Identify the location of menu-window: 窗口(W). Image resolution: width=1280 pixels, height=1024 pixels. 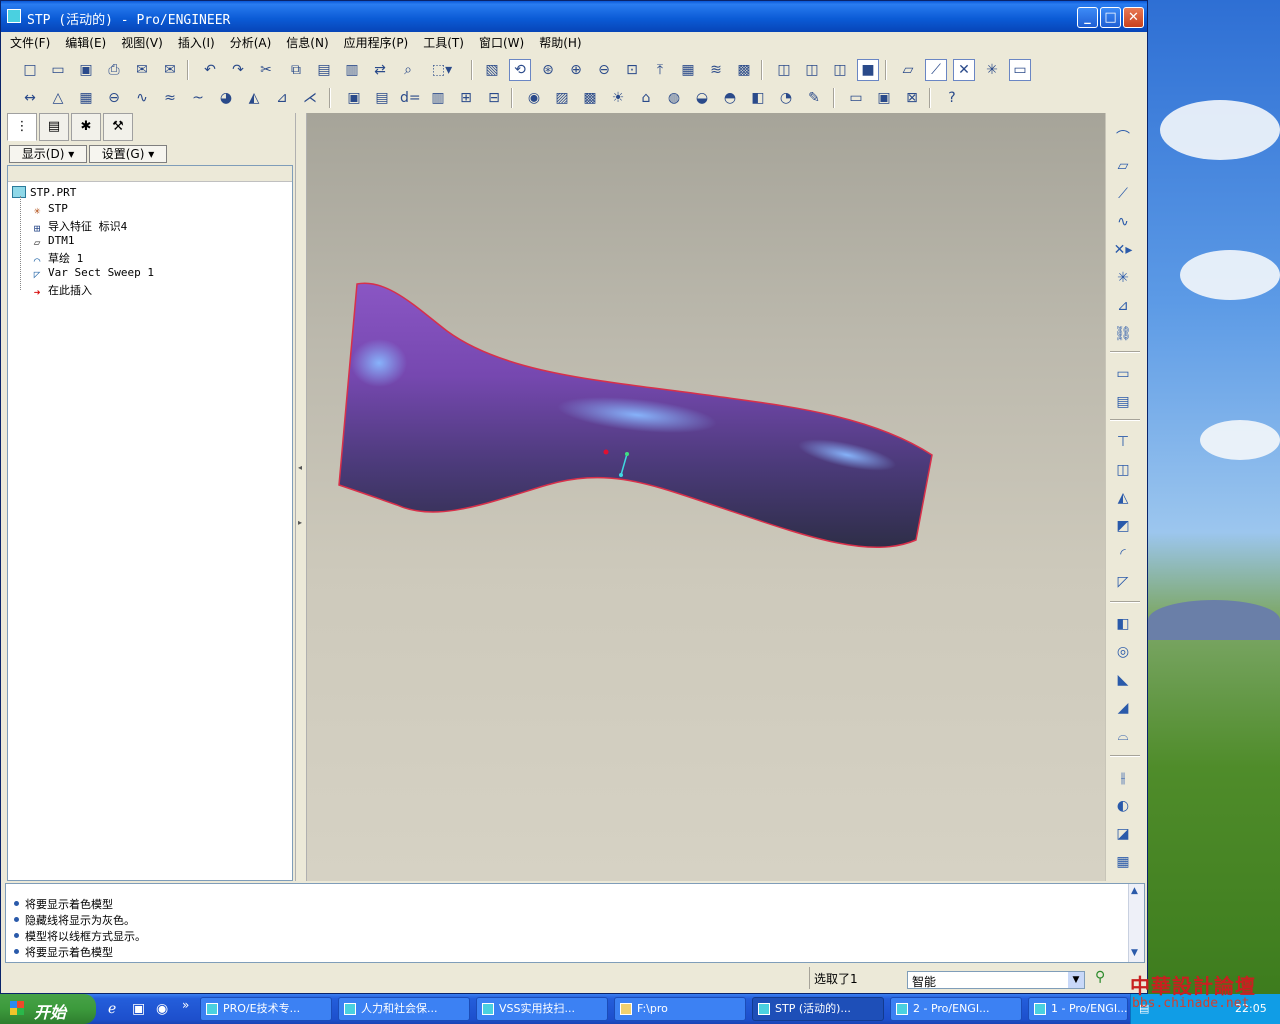
(500, 41).